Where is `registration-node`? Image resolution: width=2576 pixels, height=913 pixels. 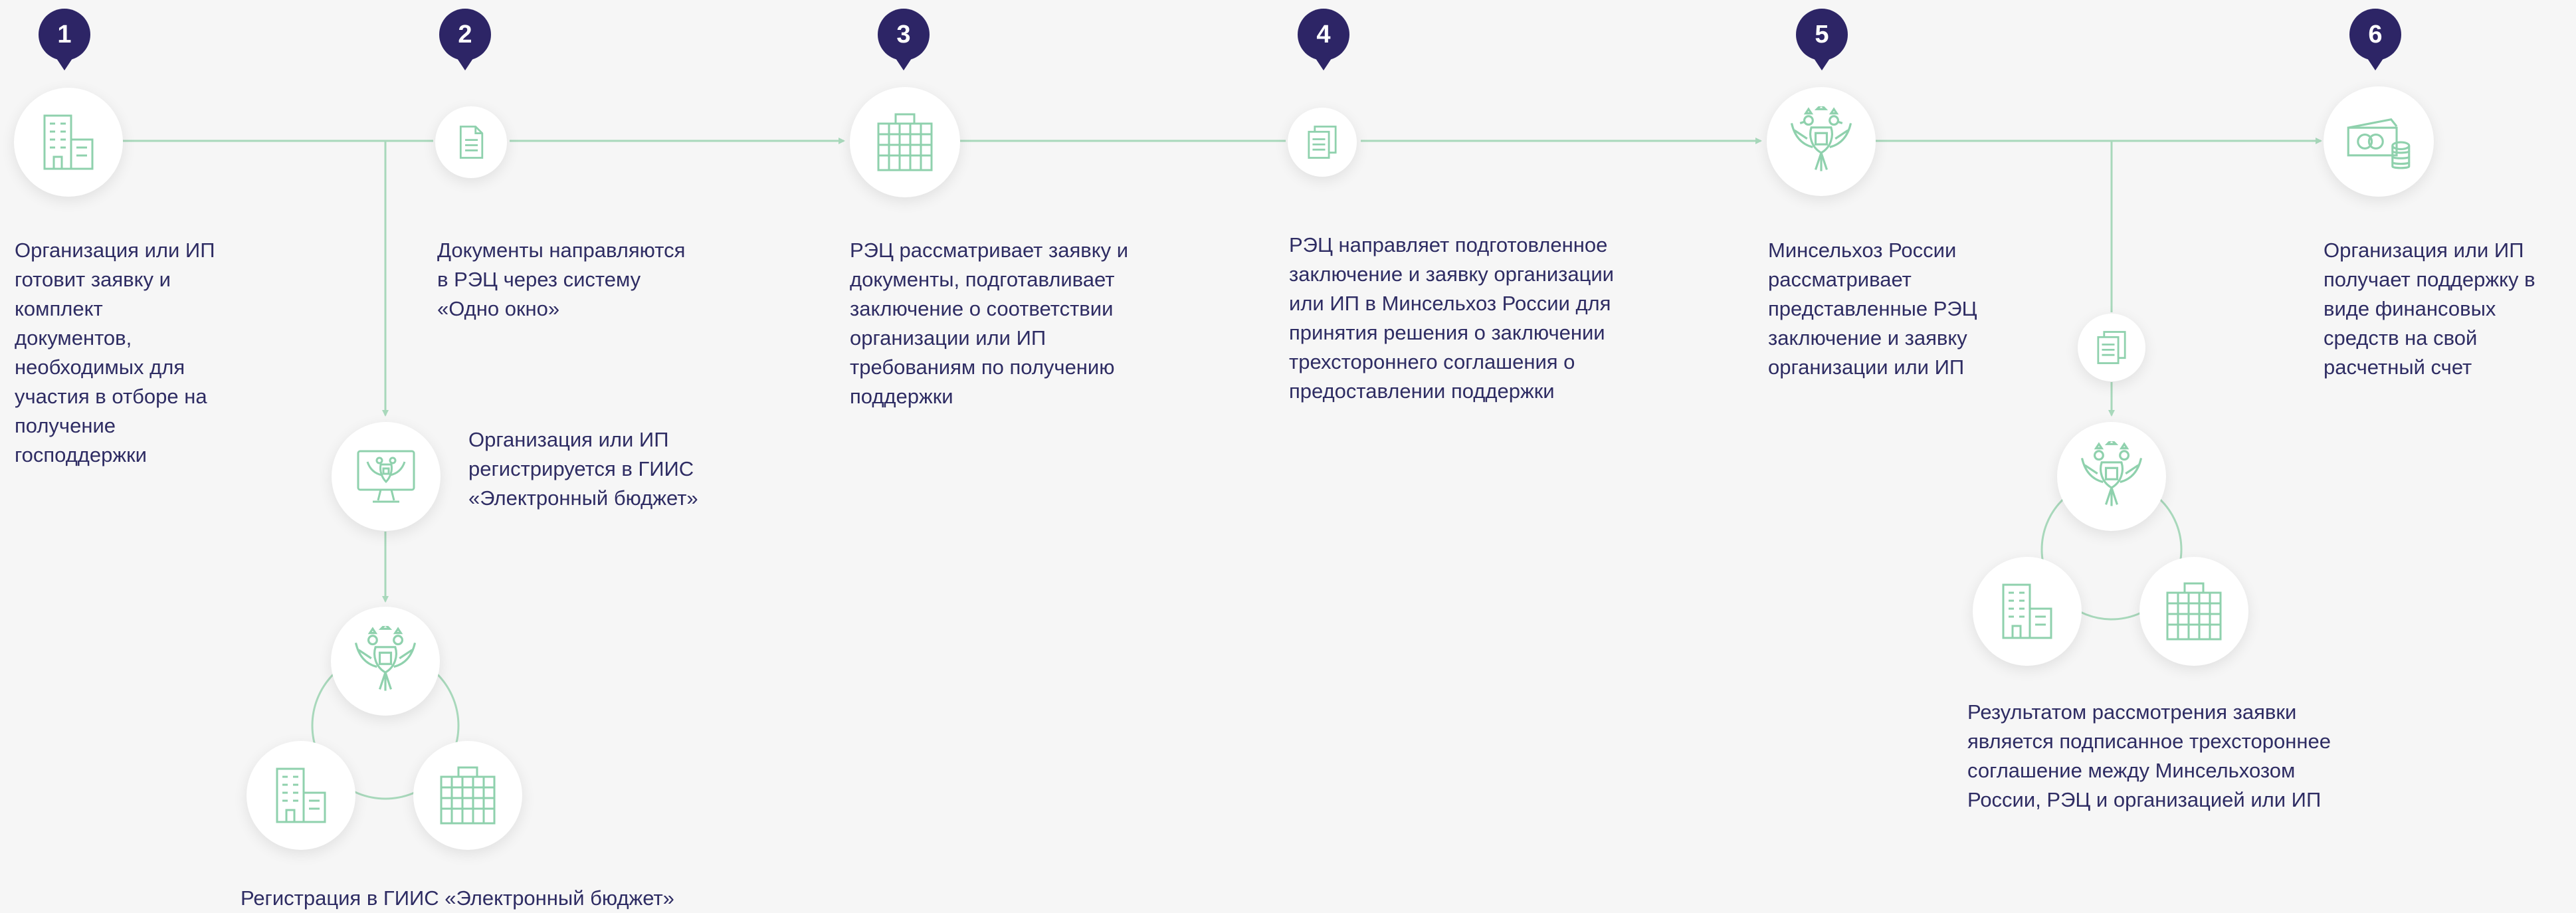 registration-node is located at coordinates (386, 476).